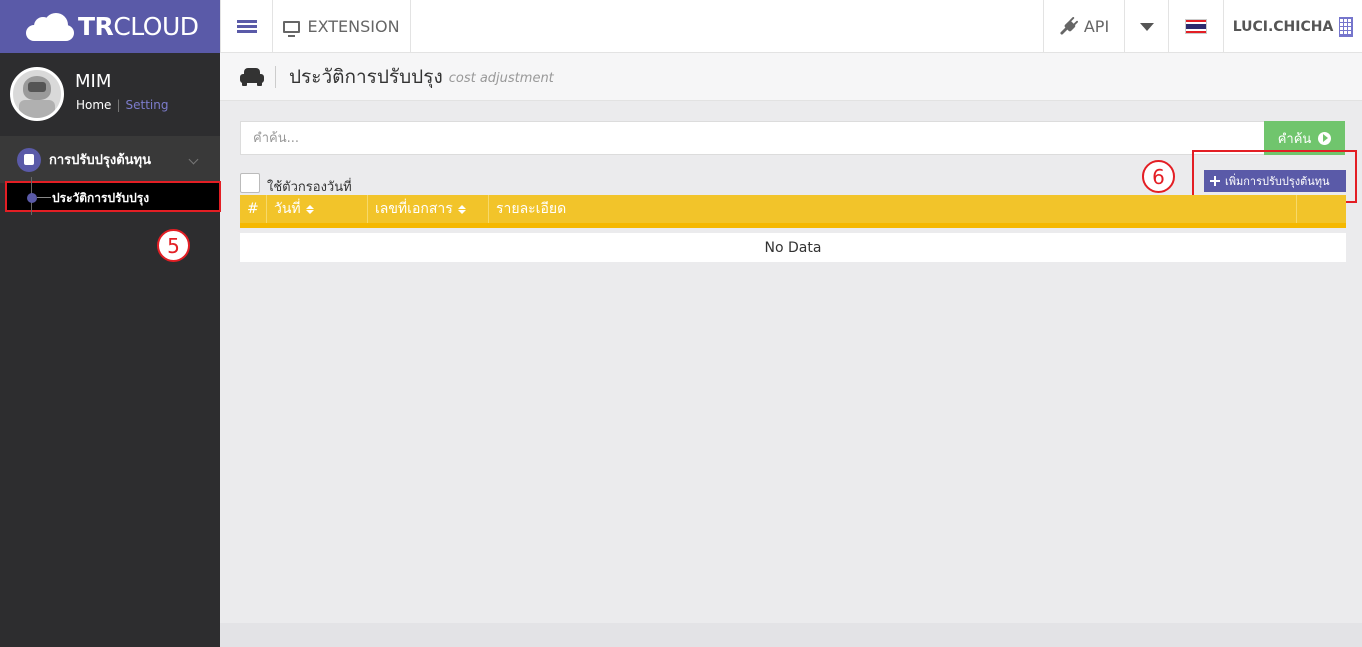 The image size is (1362, 647). Describe the element at coordinates (1215, 181) in the screenshot. I see `plus-icon` at that location.